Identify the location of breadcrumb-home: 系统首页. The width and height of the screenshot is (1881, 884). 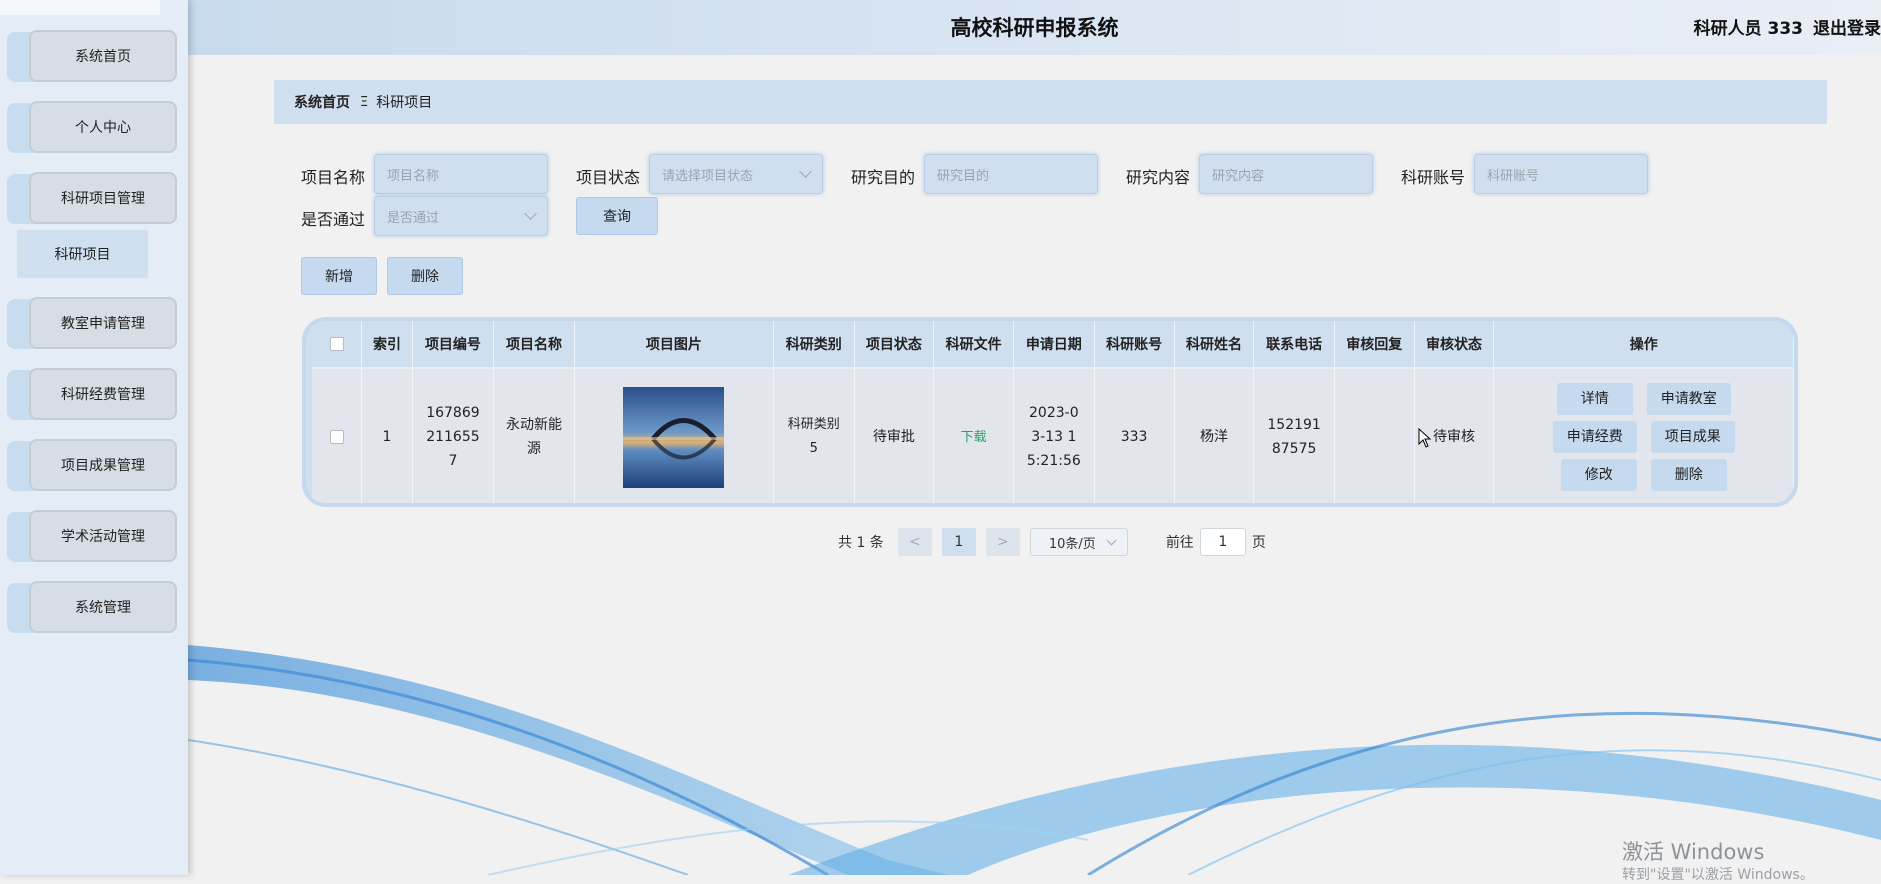
(322, 102).